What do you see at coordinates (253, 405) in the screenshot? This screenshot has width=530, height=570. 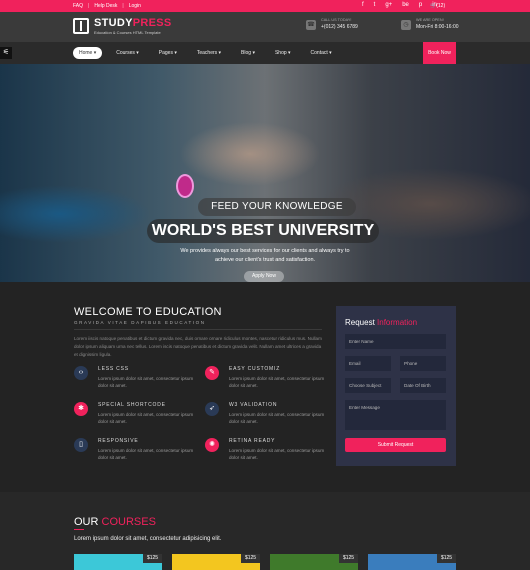 I see `feature-title: W3 VALIDATION` at bounding box center [253, 405].